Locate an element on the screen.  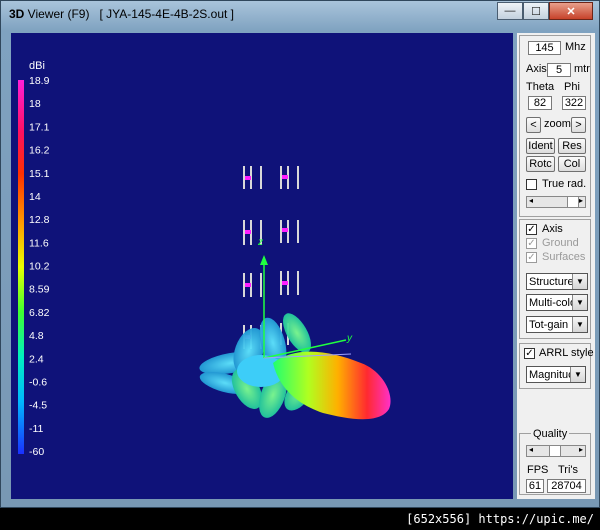
gain-type-dropdown: Tot-gain ▼ is located at coordinates (557, 324).